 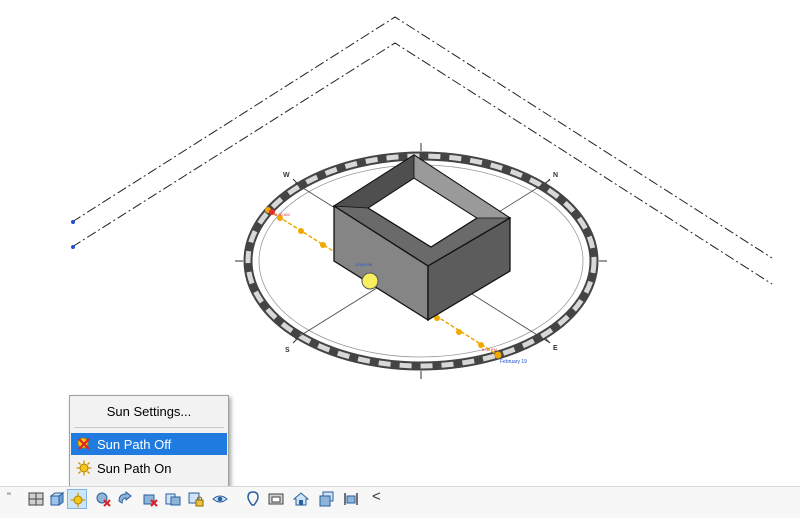 I want to click on crop-view-button, so click(x=150, y=499).